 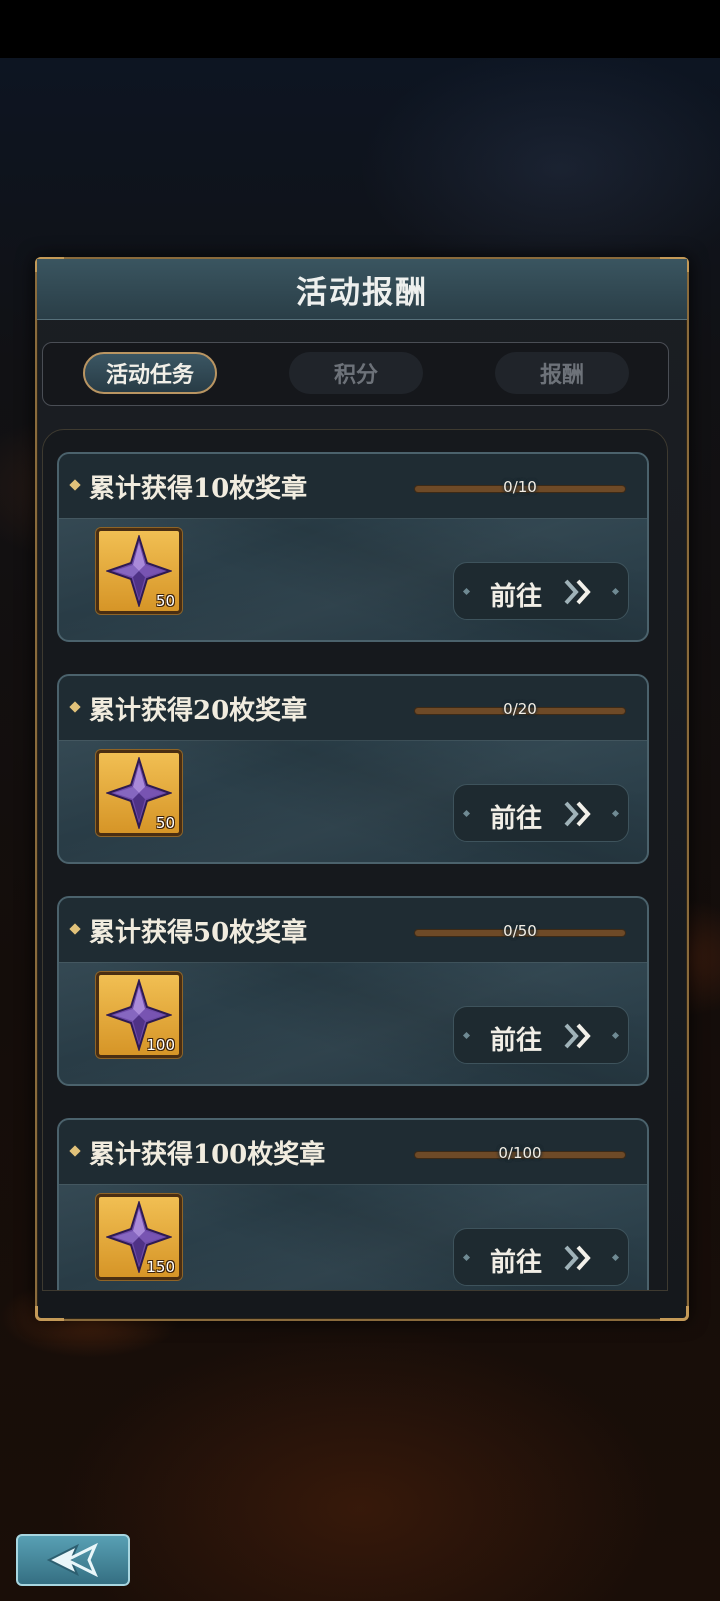 What do you see at coordinates (562, 373) in the screenshot?
I see `tab-rewards: 报酬` at bounding box center [562, 373].